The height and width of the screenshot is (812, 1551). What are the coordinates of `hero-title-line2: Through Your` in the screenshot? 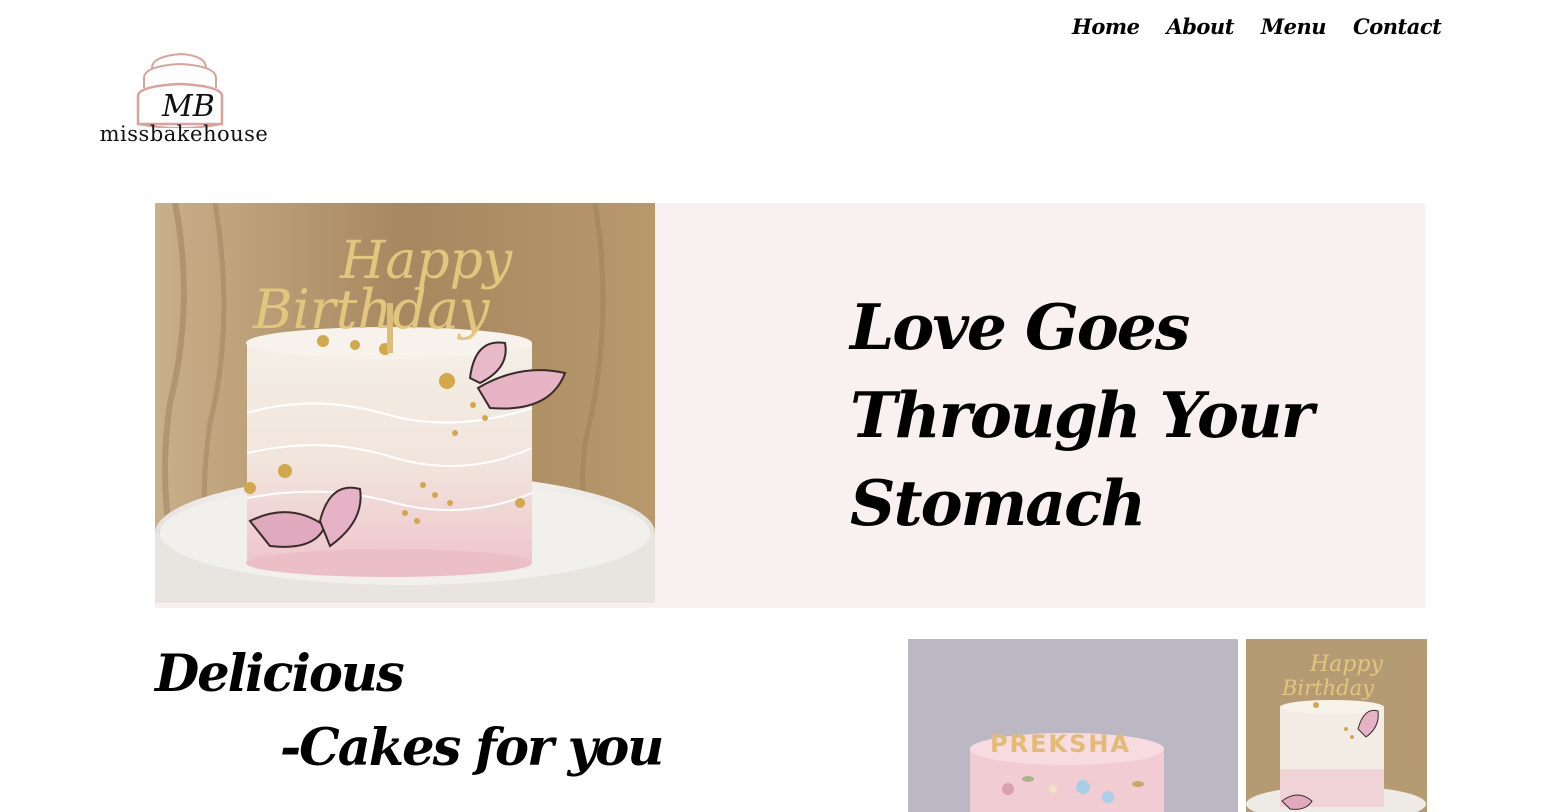 It's located at (1082, 415).